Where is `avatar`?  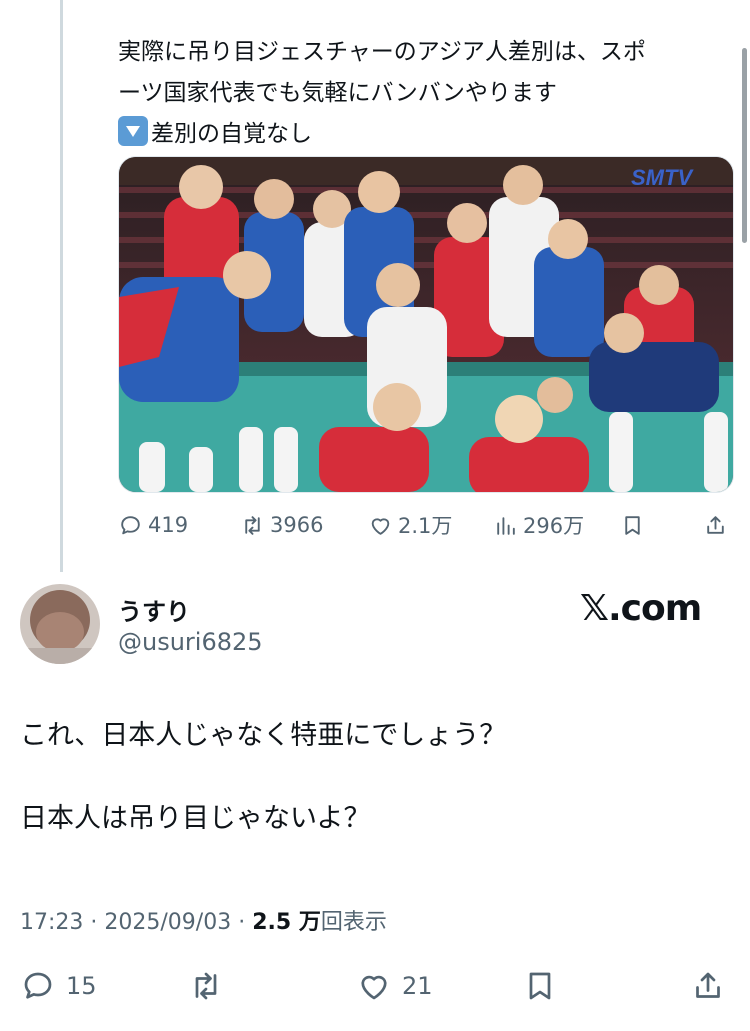 avatar is located at coordinates (60, 624).